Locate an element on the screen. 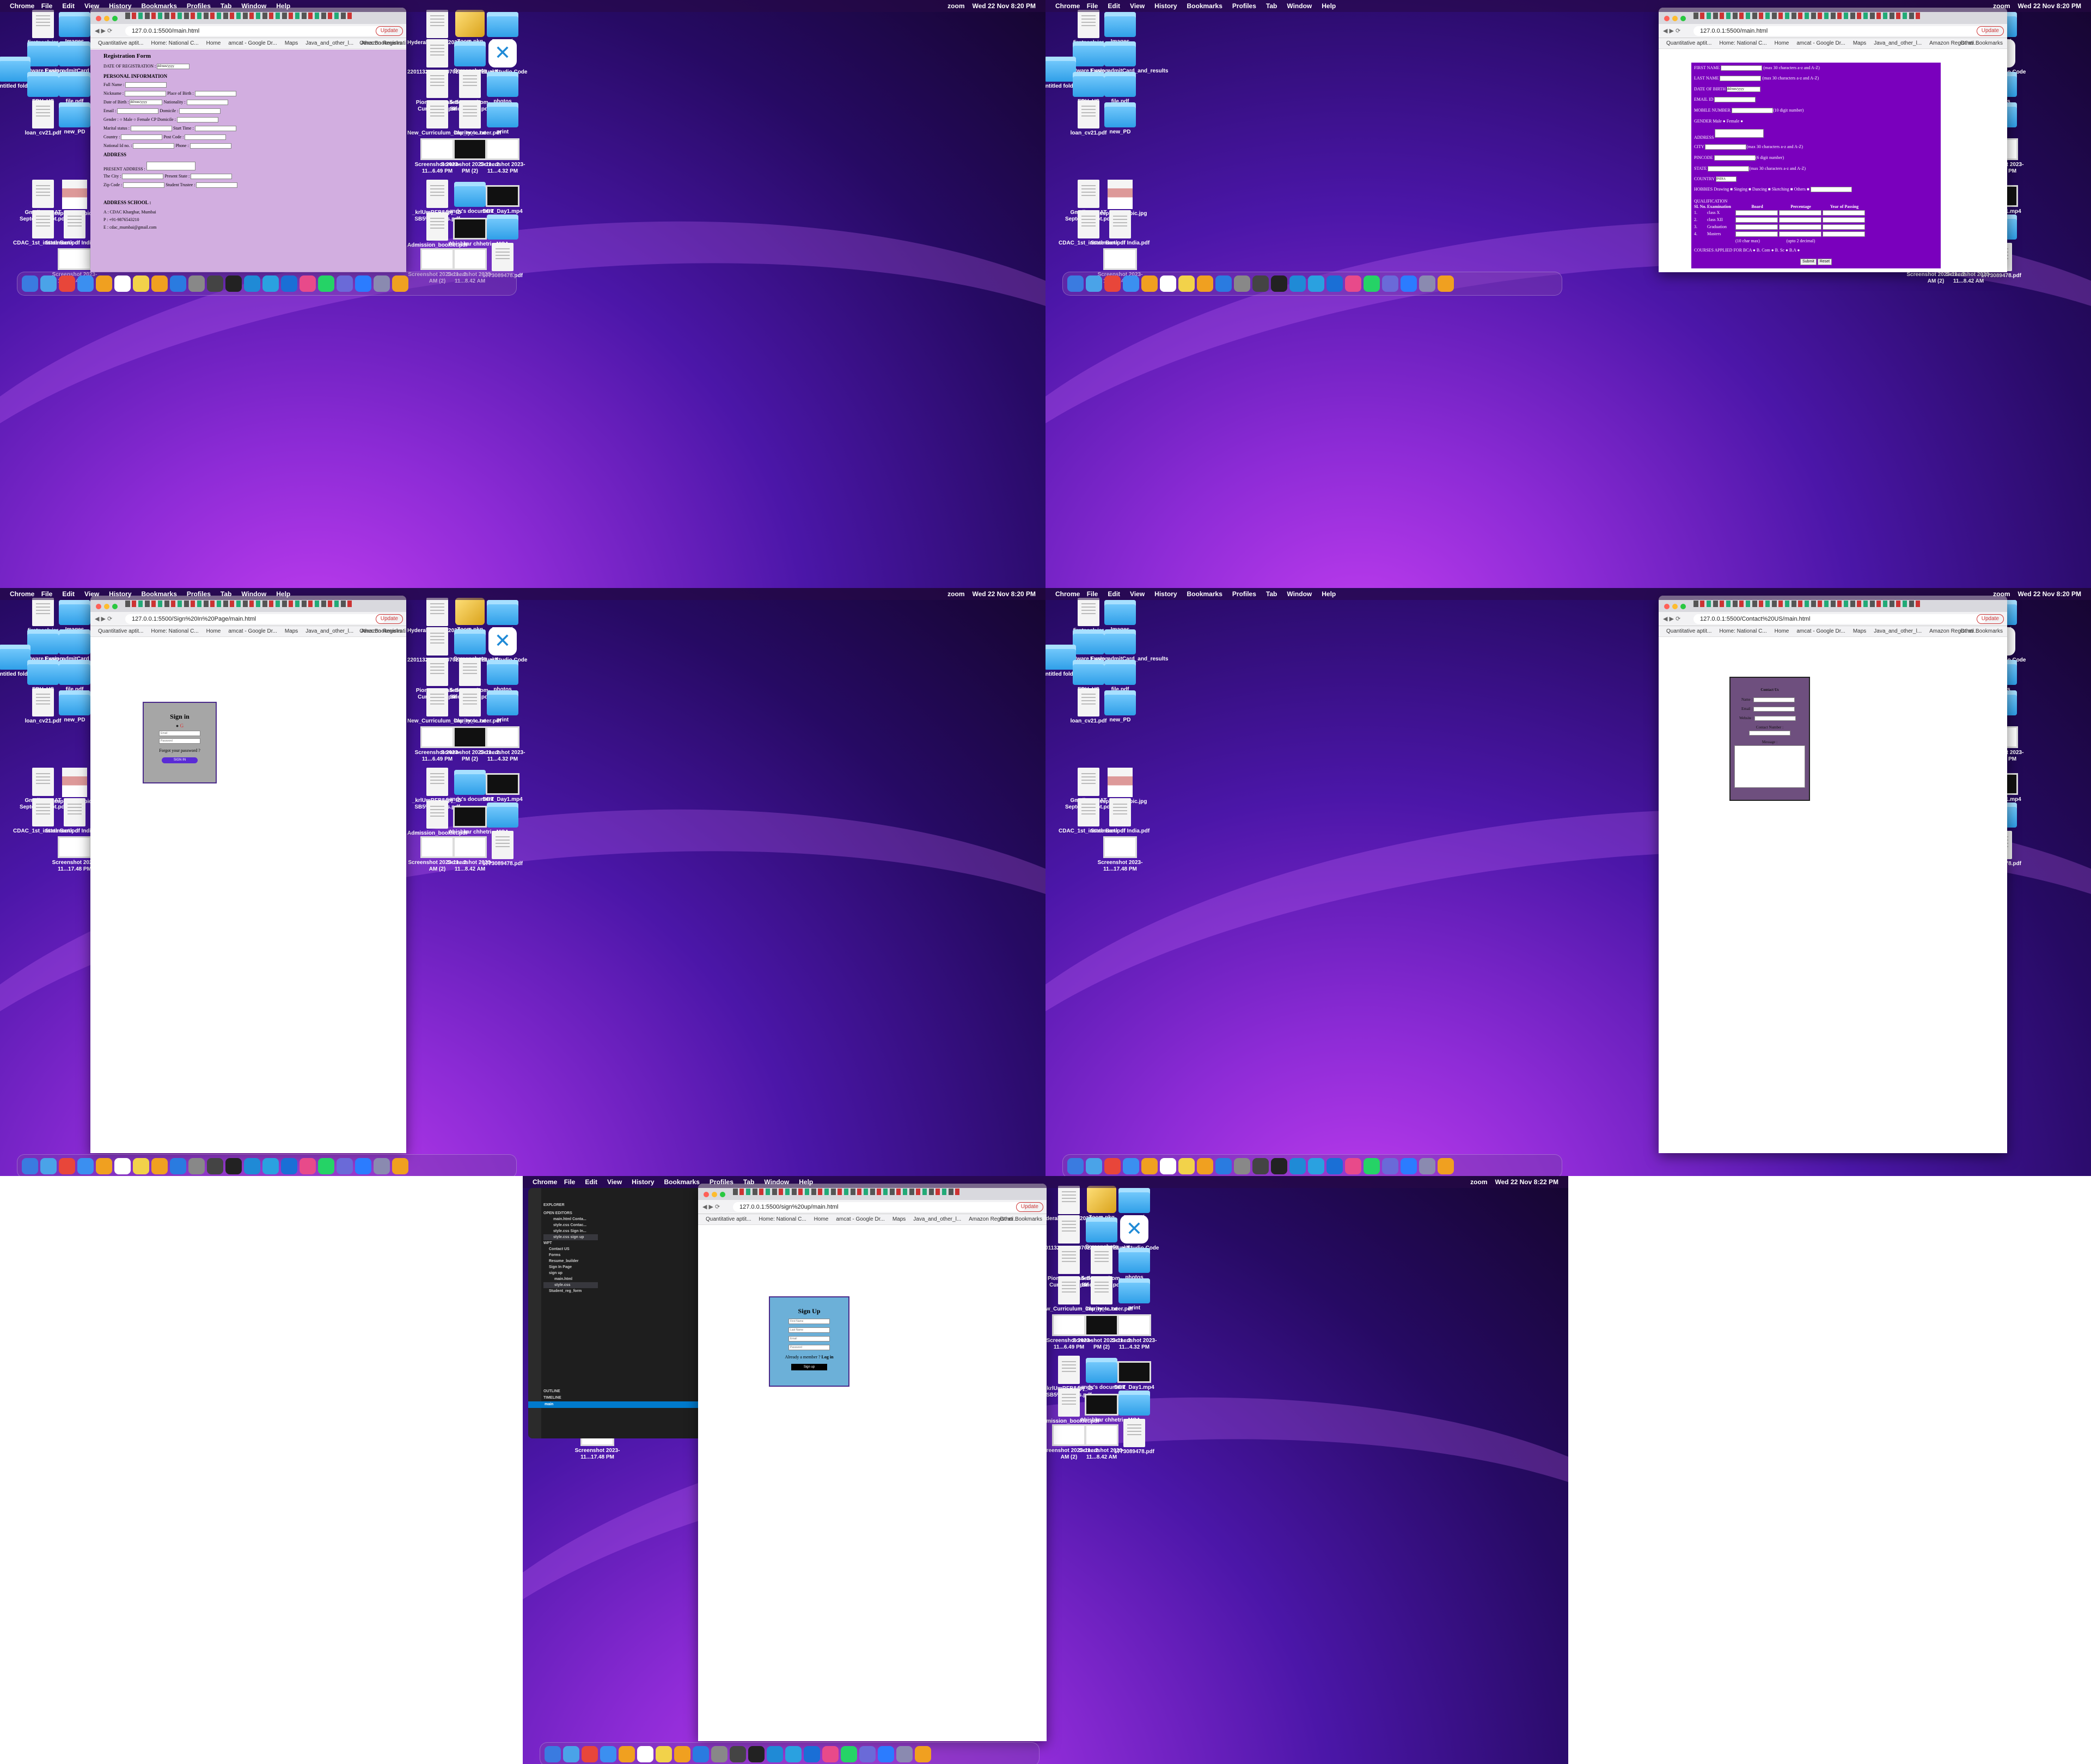 This screenshot has width=2091, height=1764. tree-item: Sign In Page is located at coordinates (570, 1267).